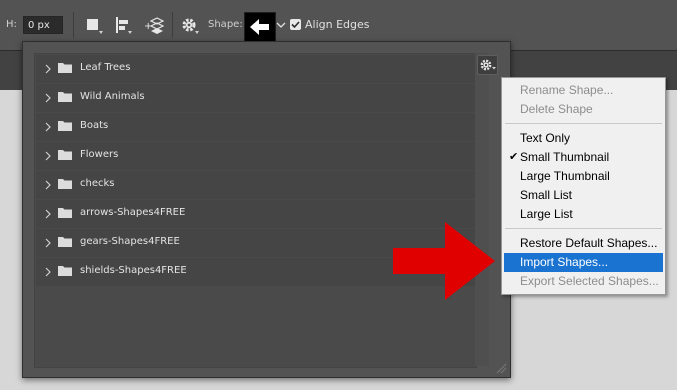 This screenshot has height=390, width=677. I want to click on menu-item-small-thumbnail: ✔ Small Thumbnail, so click(583, 157).